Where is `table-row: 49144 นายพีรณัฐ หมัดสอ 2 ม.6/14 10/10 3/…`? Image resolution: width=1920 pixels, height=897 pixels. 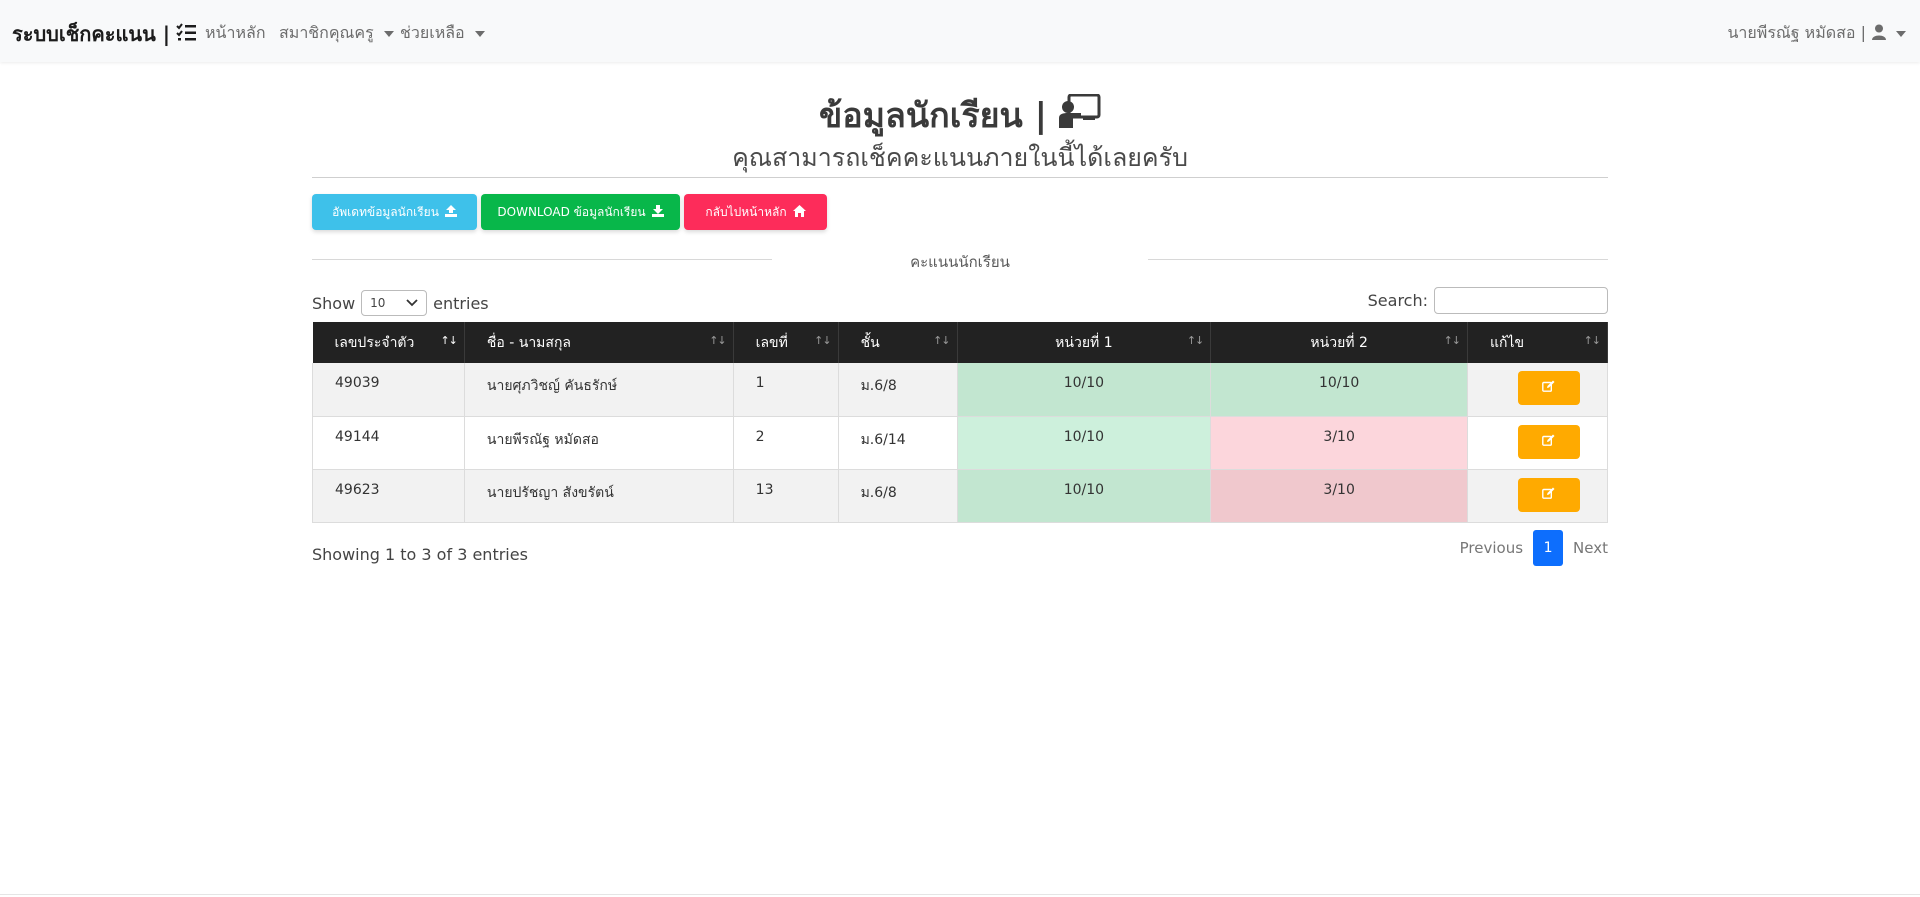
table-row: 49144 นายพีรณัฐ หมัดสอ 2 ม.6/14 10/10 3/… is located at coordinates (960, 443).